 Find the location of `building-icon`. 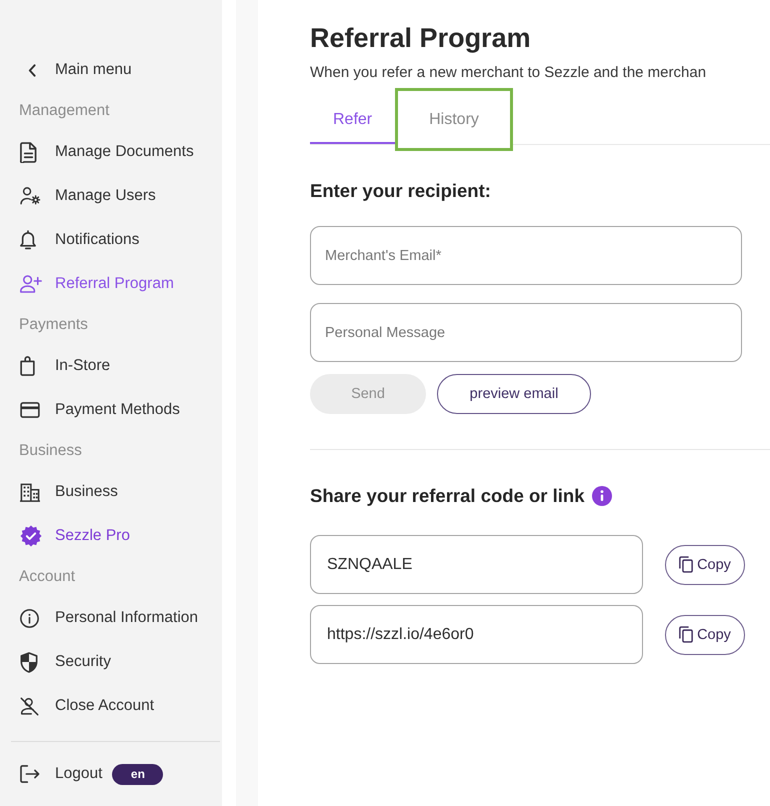

building-icon is located at coordinates (30, 492).